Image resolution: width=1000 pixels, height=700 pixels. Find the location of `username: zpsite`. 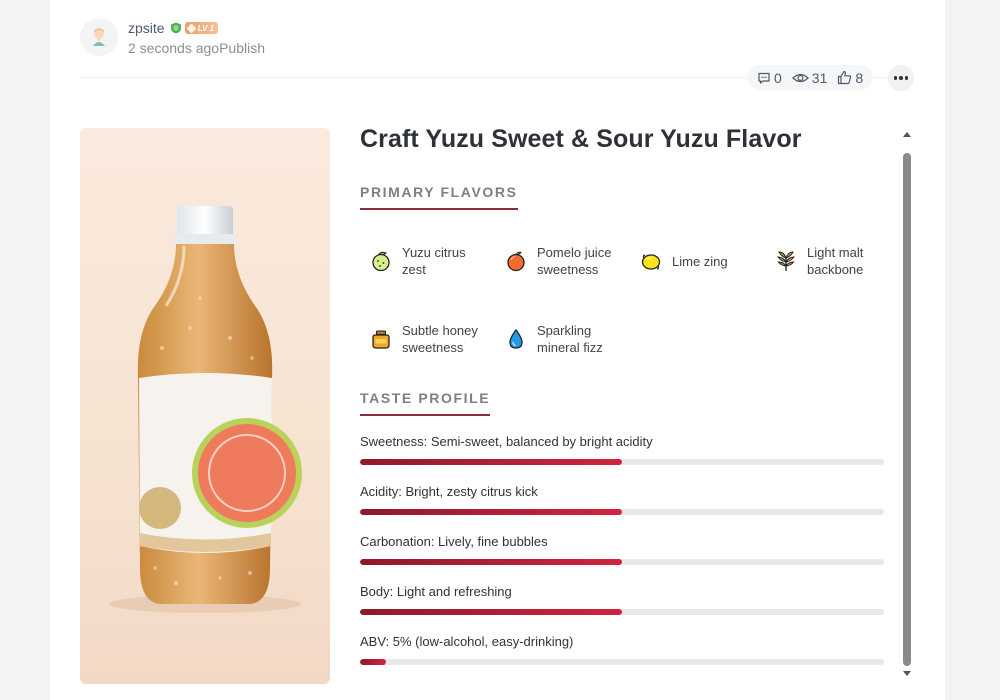

username: zpsite is located at coordinates (146, 28).